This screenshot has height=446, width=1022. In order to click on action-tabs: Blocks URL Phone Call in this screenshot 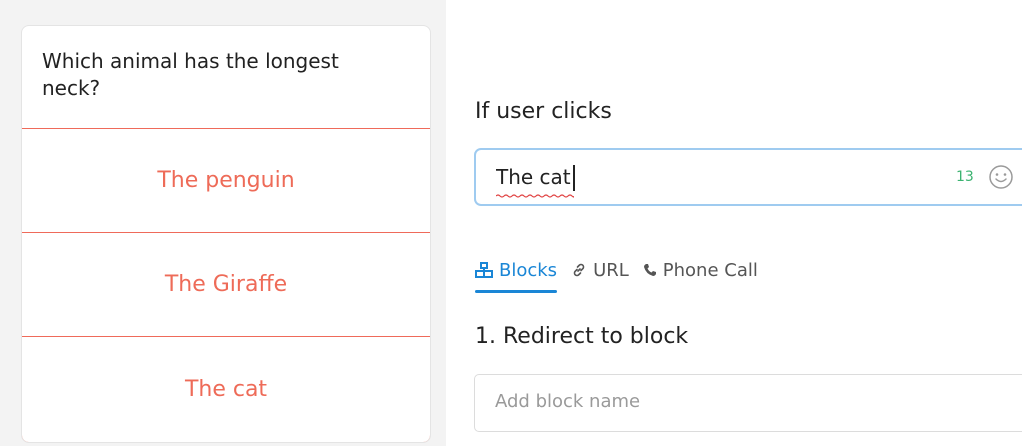, I will do `click(616, 276)`.